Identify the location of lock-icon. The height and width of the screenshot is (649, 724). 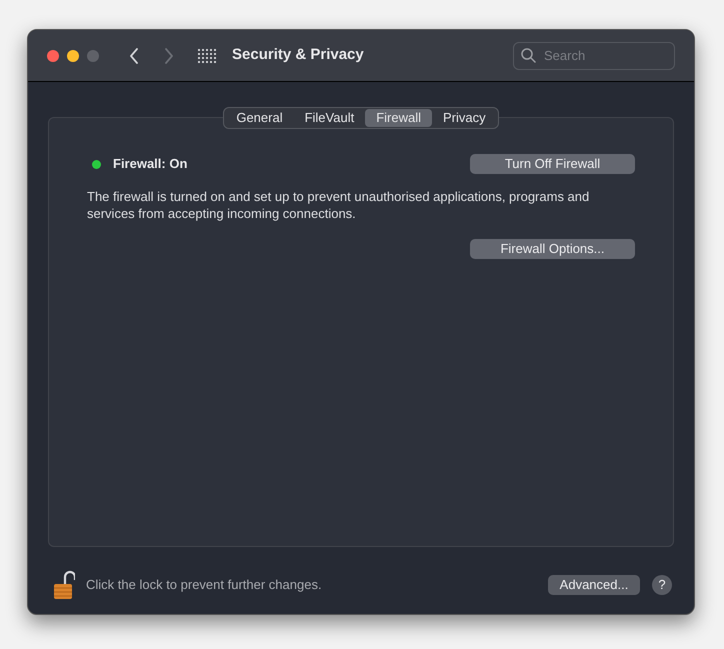
(64, 585).